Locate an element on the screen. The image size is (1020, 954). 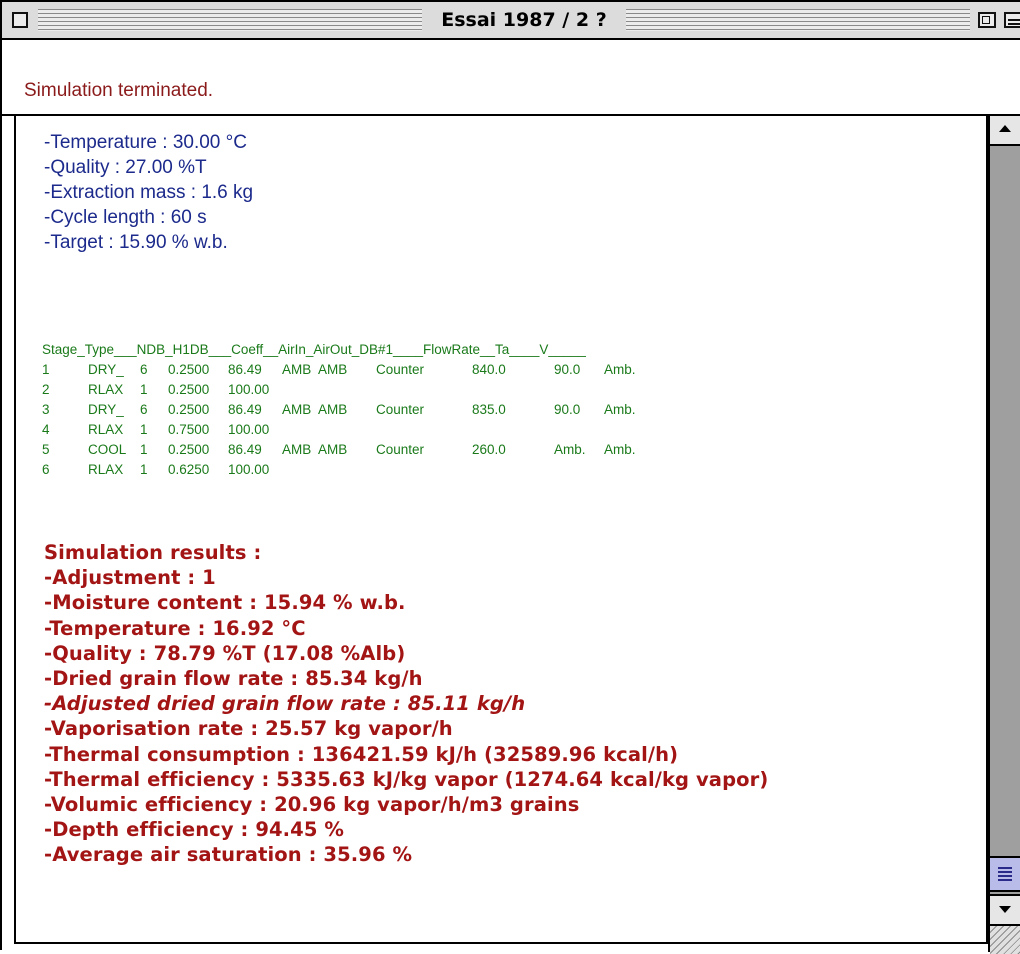
collapse-box-icon is located at coordinates (1012, 20).